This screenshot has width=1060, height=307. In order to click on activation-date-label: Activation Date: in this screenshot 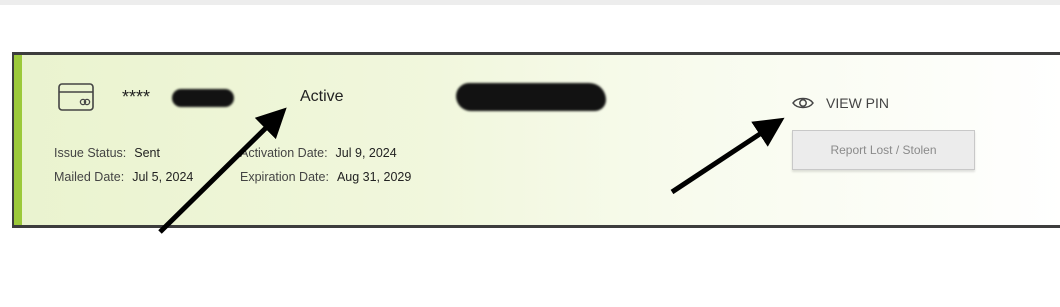, I will do `click(284, 153)`.